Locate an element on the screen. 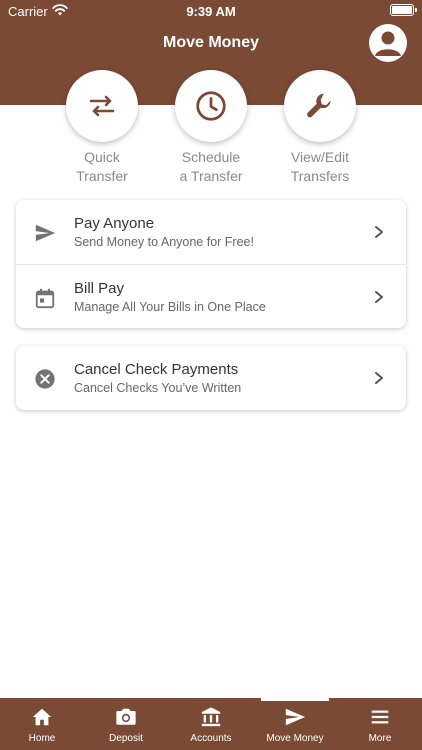  quick-transfer-label: Quick Transfer is located at coordinates (102, 167).